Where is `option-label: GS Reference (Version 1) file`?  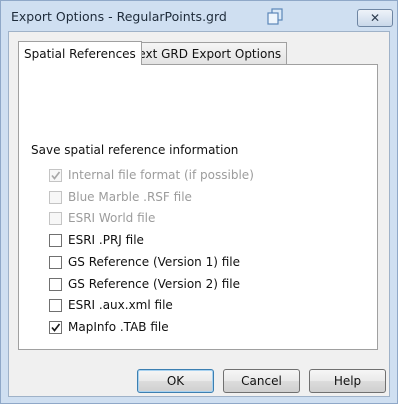 option-label: GS Reference (Version 1) file is located at coordinates (154, 262).